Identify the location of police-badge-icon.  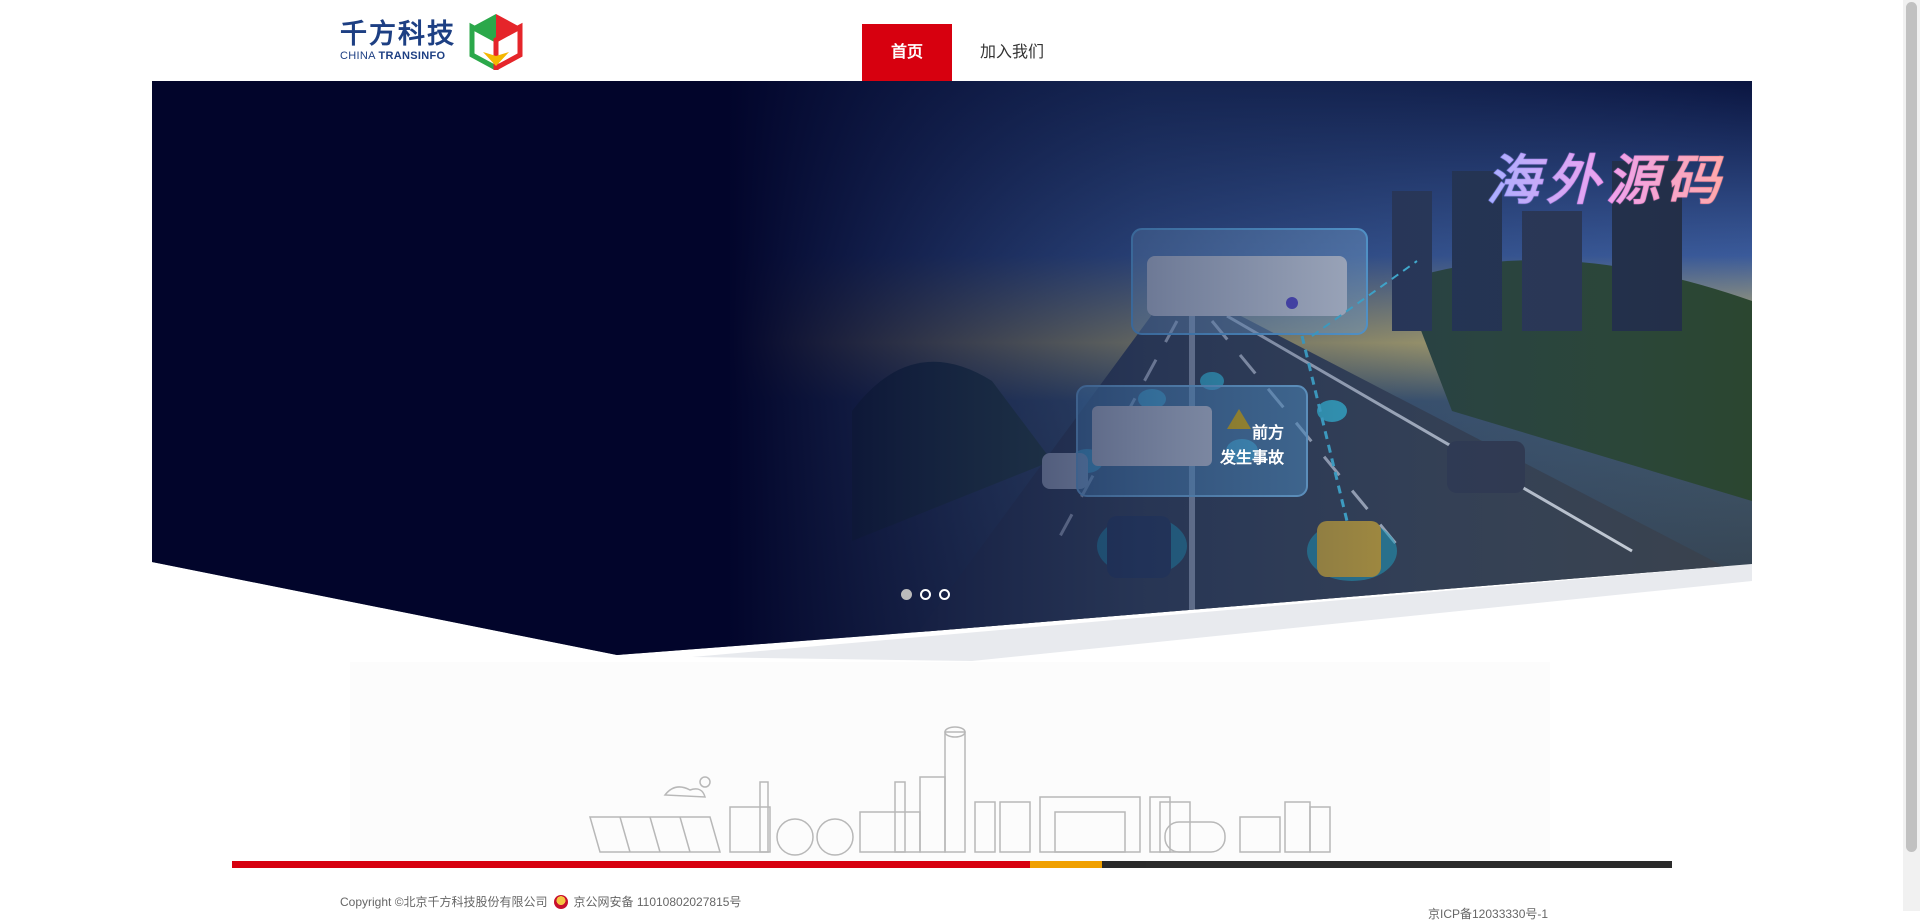
(560, 901).